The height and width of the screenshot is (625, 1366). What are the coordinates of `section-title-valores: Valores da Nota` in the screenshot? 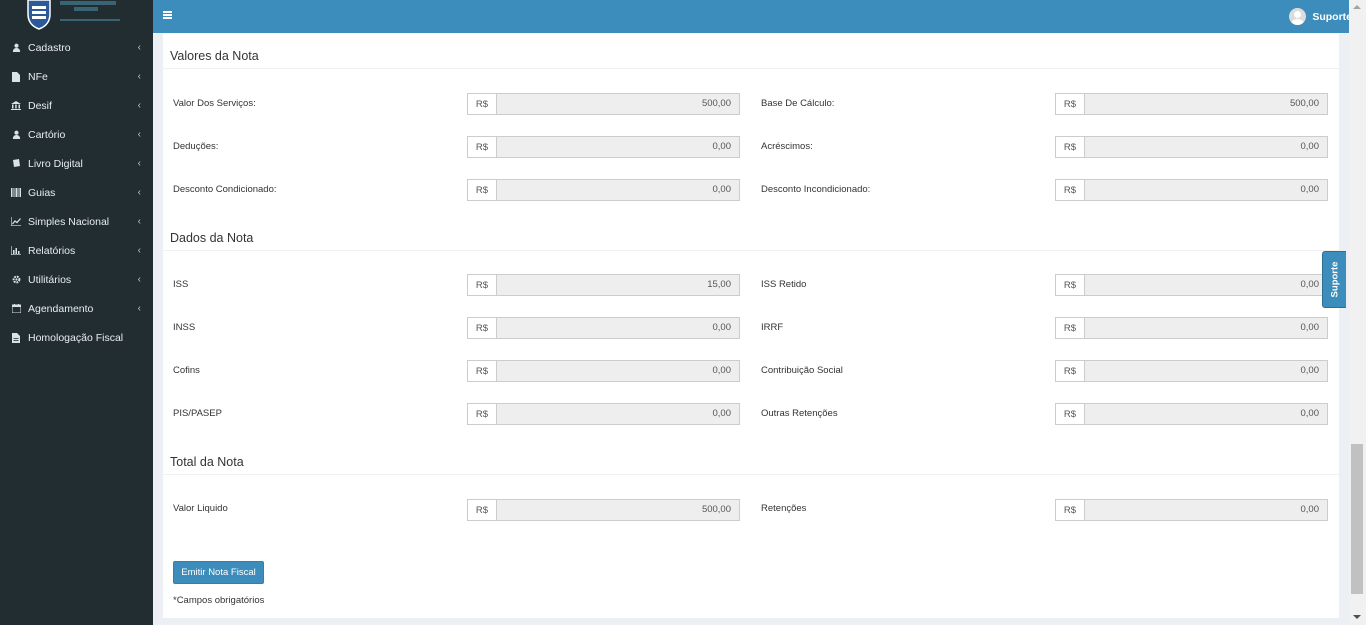 It's located at (214, 56).